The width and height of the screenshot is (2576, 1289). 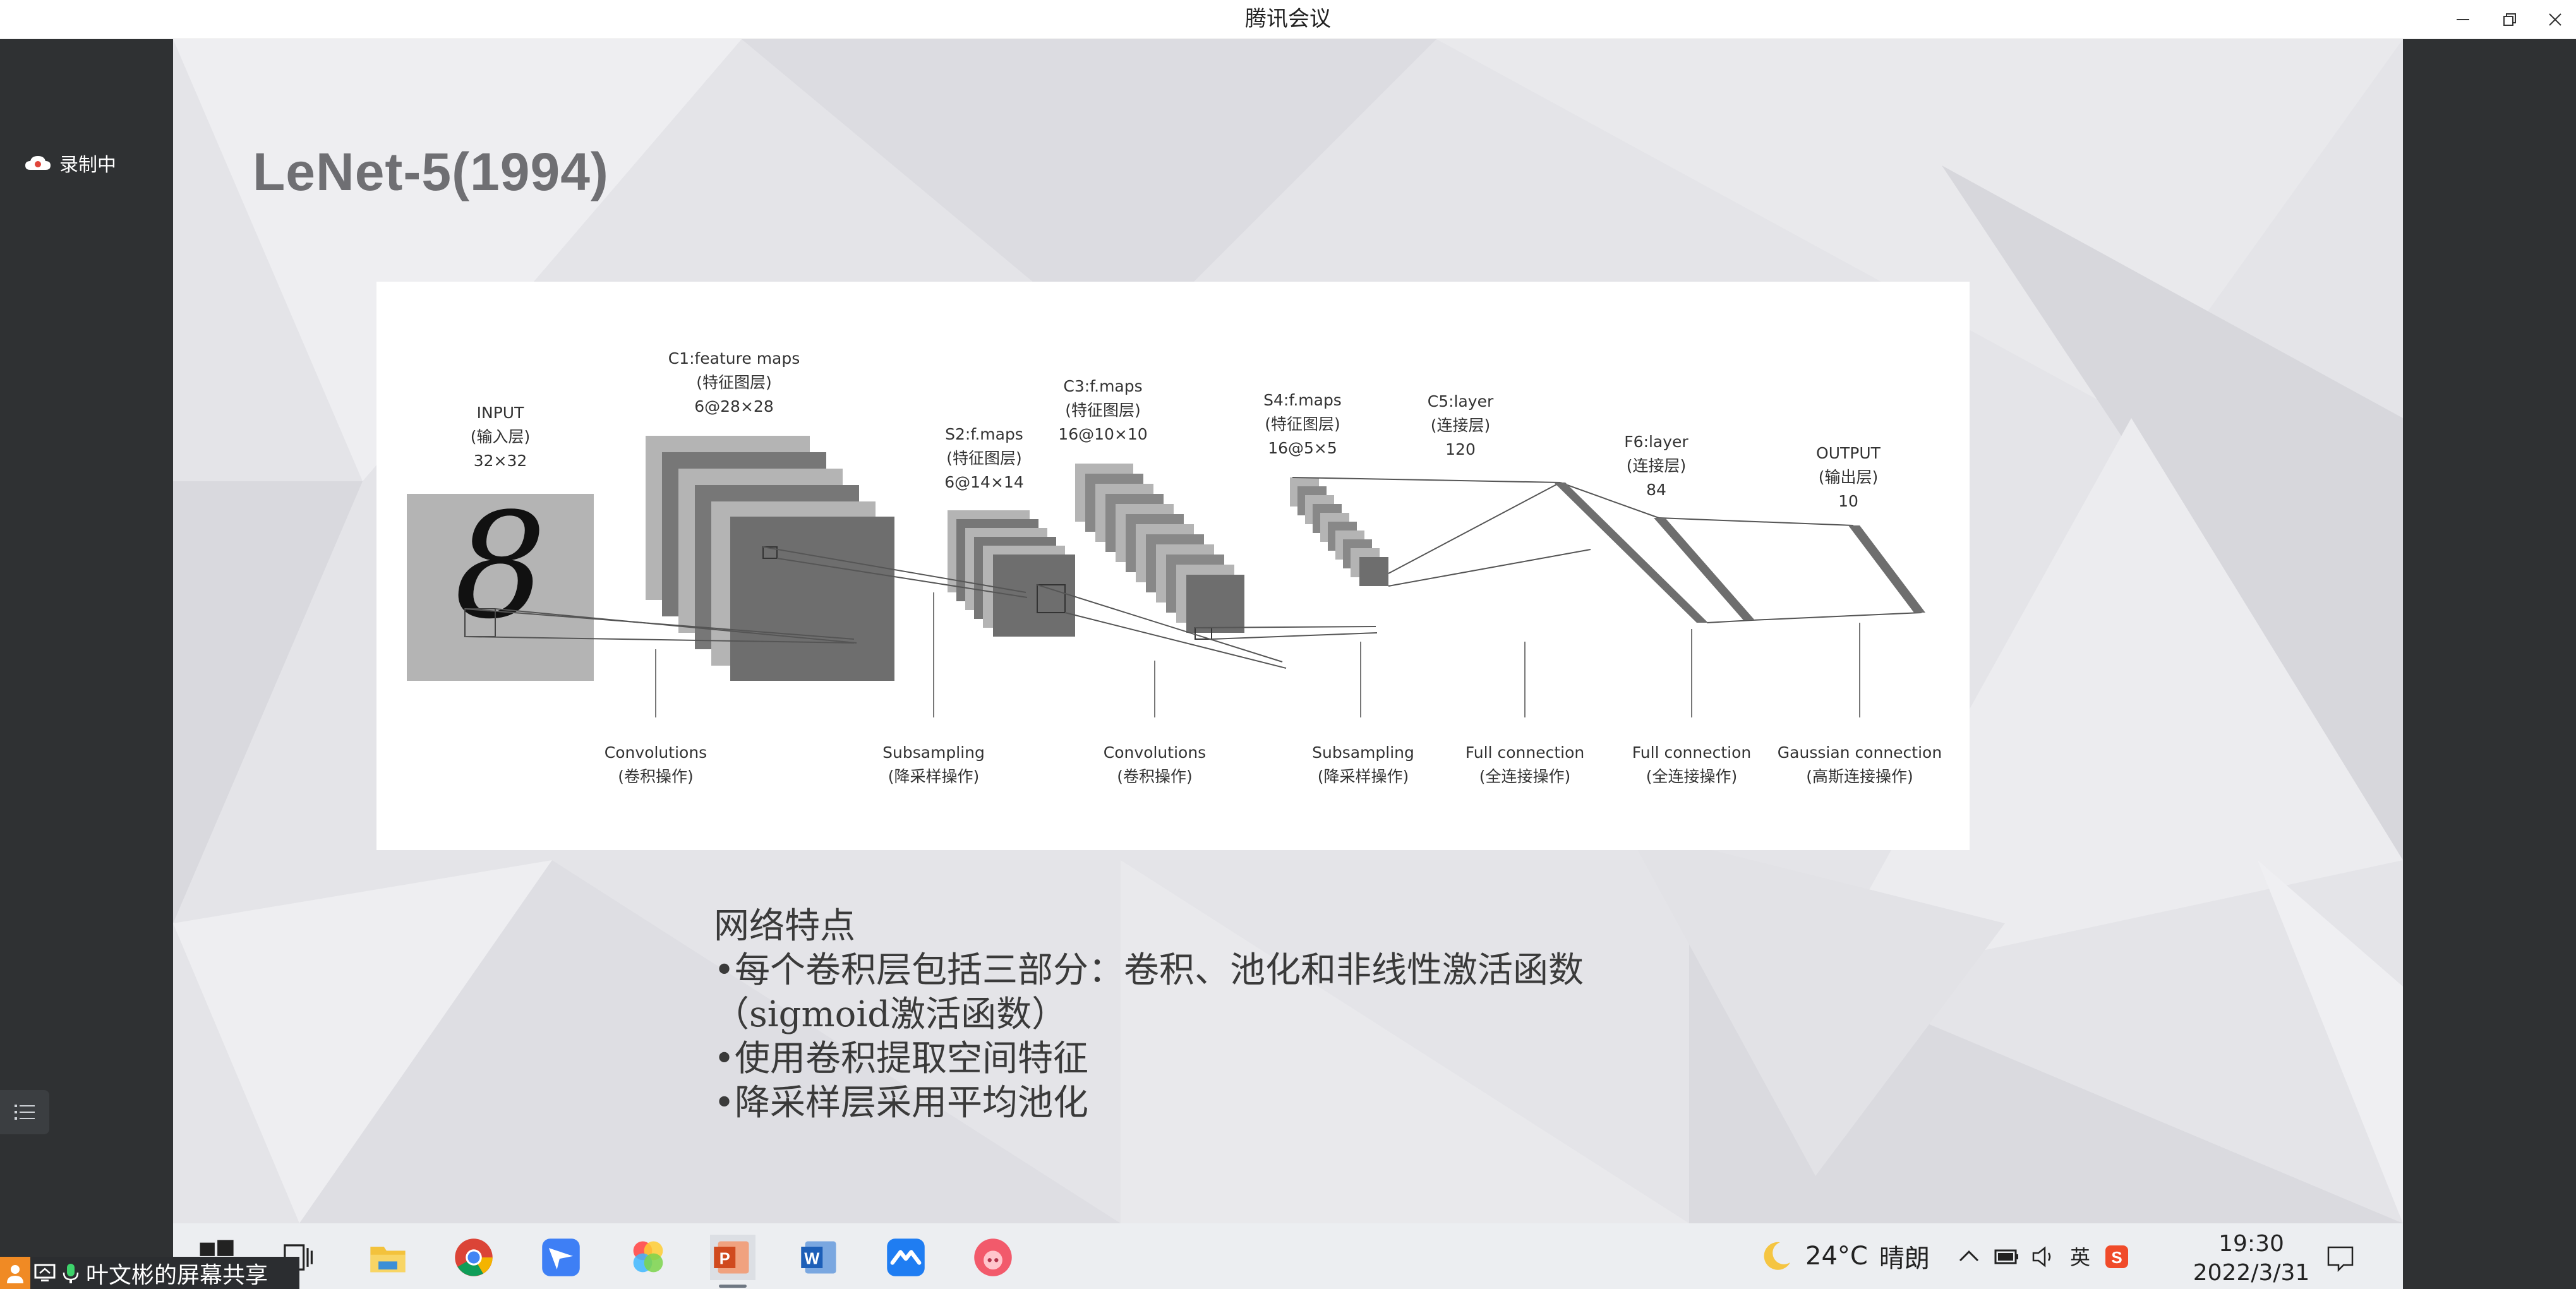 I want to click on mic-badge, so click(x=70, y=1273).